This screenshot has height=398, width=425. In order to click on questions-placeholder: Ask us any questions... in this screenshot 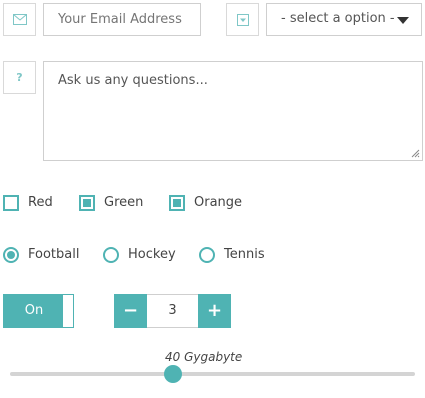, I will do `click(133, 80)`.